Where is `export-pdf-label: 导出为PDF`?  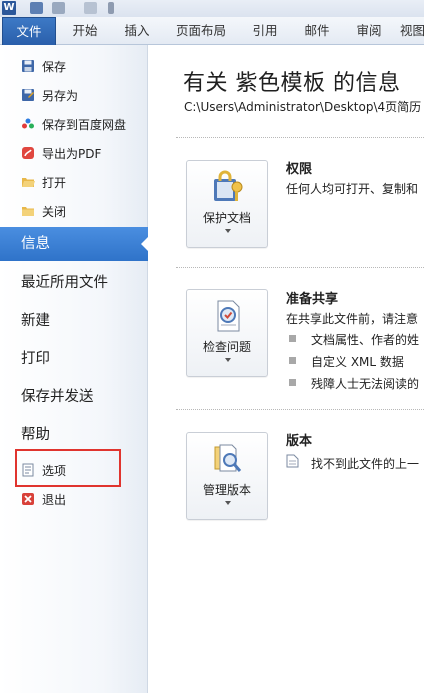 export-pdf-label: 导出为PDF is located at coordinates (72, 153).